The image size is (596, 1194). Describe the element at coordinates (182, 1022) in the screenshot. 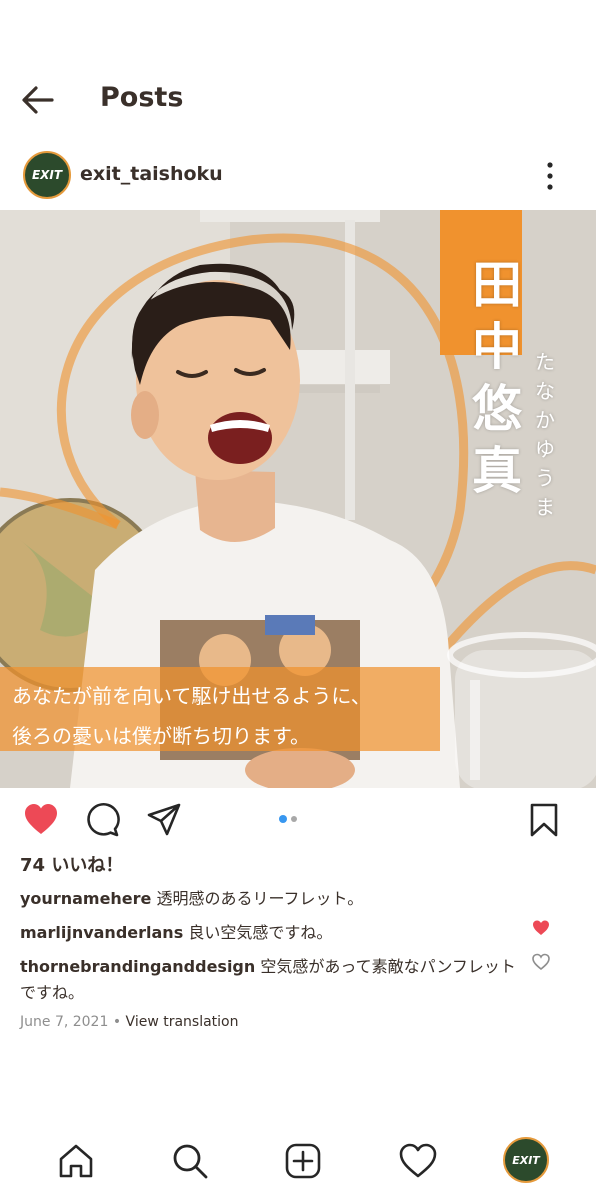

I see `view-translation-link: View translation` at that location.